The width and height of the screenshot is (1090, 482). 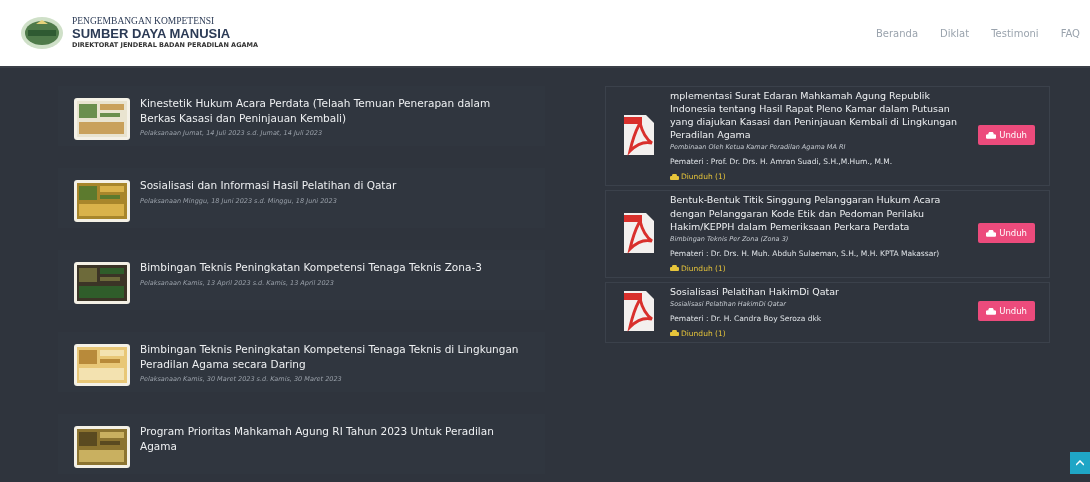 I want to click on nav-link: Testimoni, so click(x=1015, y=33).